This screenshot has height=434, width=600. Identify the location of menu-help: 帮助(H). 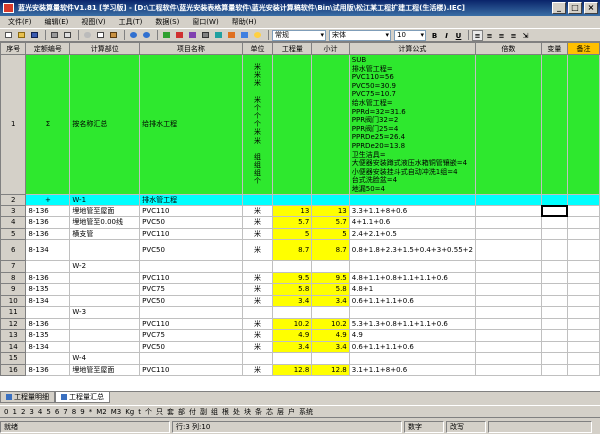
(244, 22).